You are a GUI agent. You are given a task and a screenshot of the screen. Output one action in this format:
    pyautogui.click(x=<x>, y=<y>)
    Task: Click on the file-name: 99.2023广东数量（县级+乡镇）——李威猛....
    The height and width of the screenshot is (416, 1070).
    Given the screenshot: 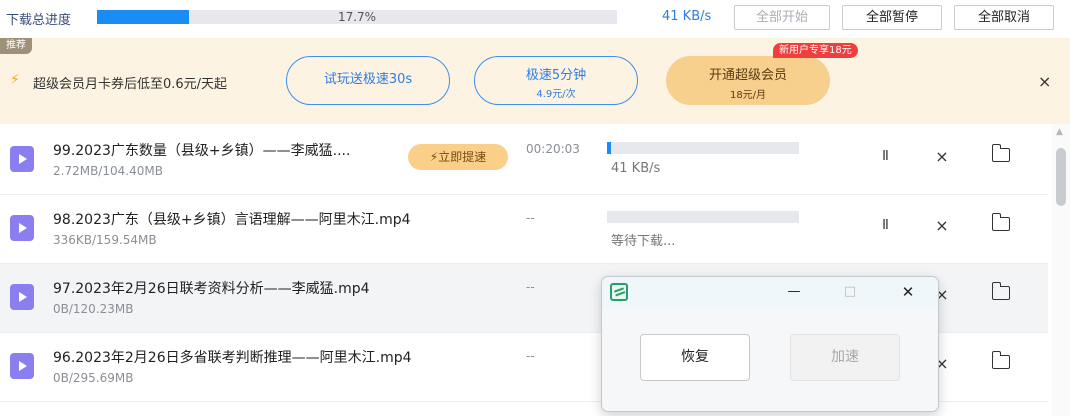 What is the action you would take?
    pyautogui.click(x=202, y=151)
    